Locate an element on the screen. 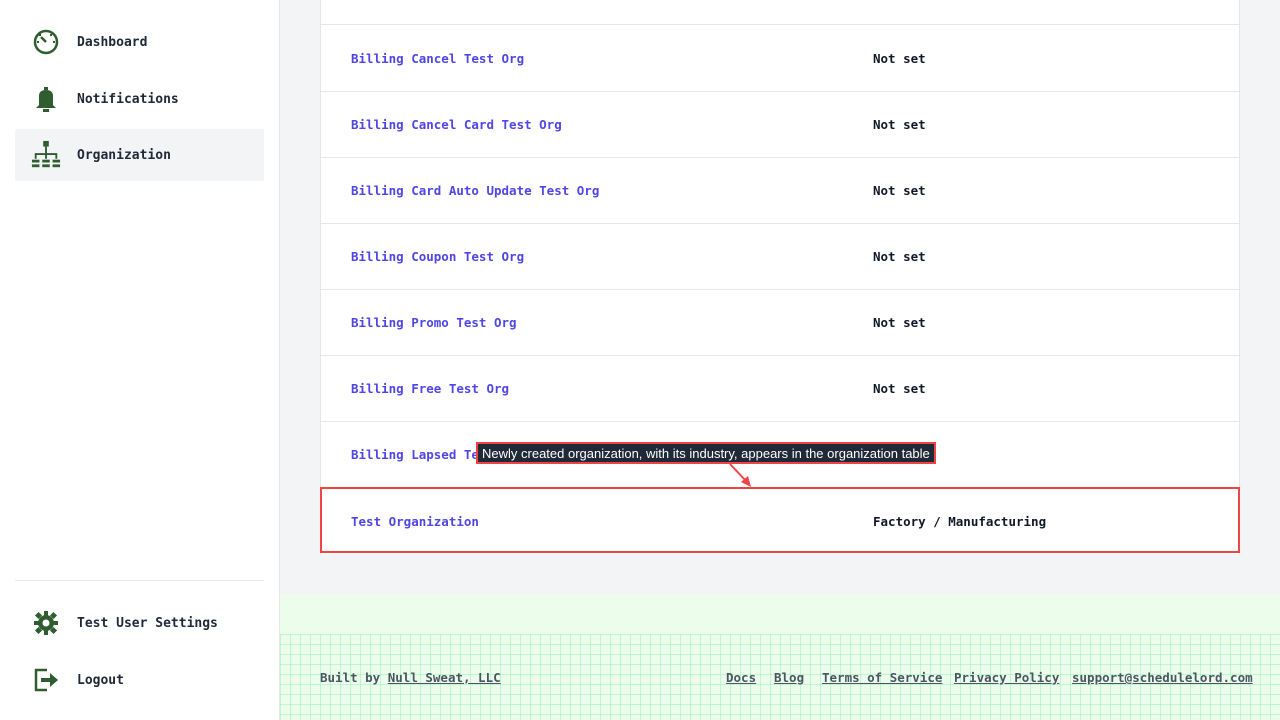 This screenshot has height=720, width=1280. footer-credit: Built by Null Sweat, LLC is located at coordinates (410, 677).